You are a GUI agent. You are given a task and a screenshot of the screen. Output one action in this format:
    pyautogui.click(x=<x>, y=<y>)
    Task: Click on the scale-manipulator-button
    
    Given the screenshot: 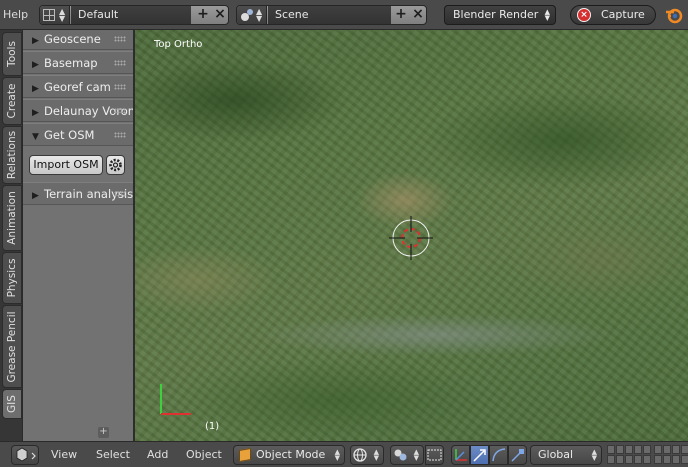 What is the action you would take?
    pyautogui.click(x=517, y=455)
    